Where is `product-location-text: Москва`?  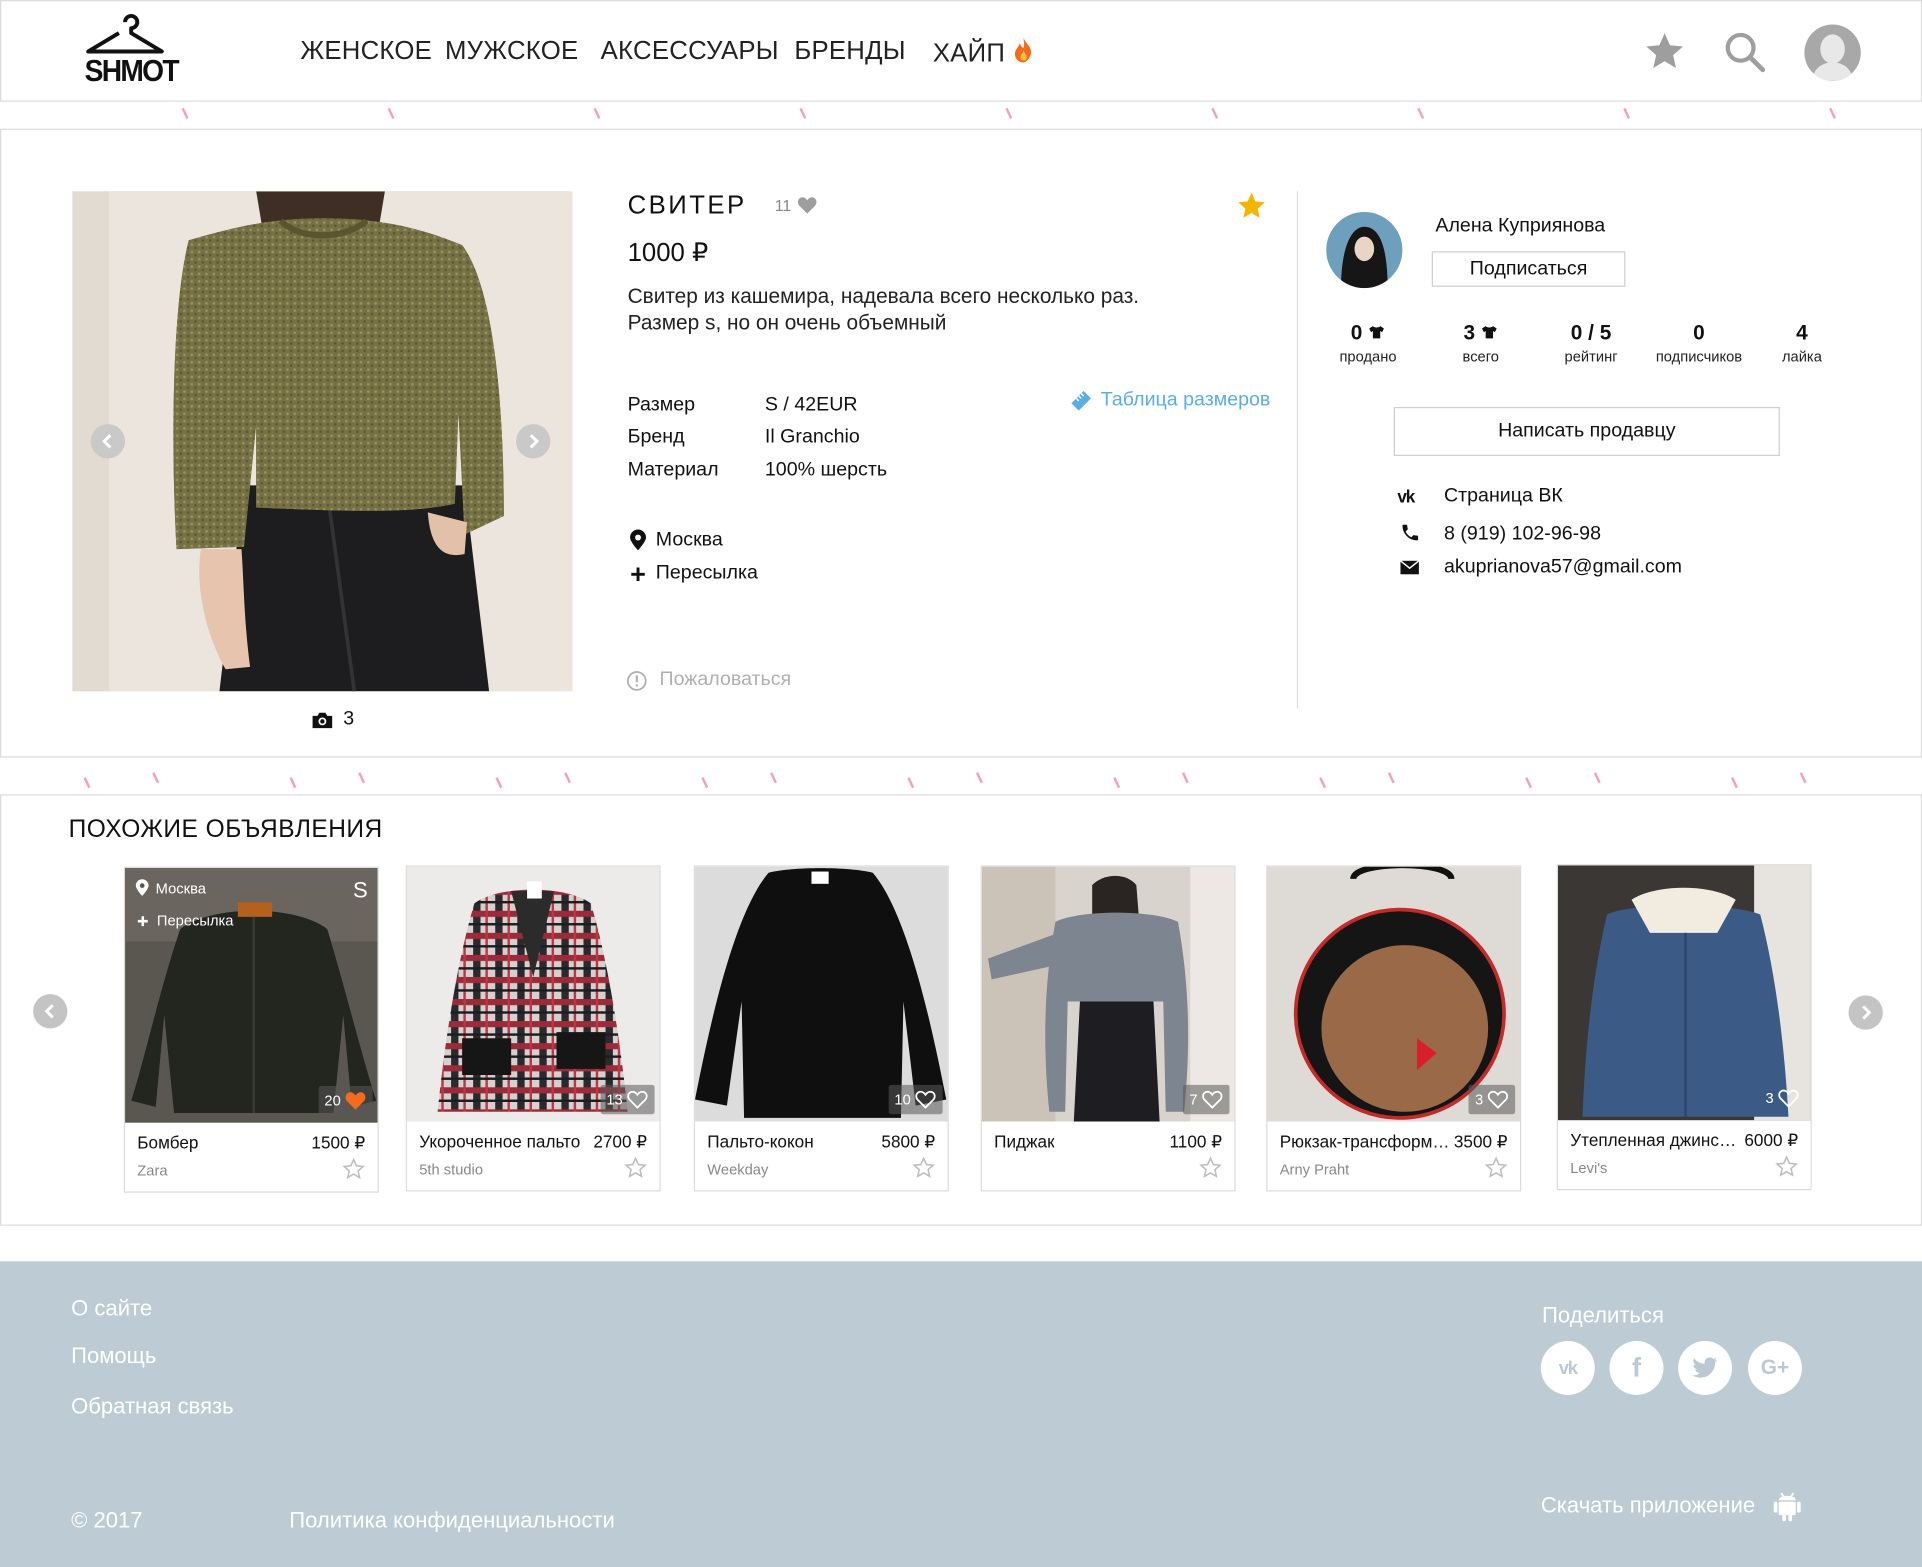 product-location-text: Москва is located at coordinates (689, 540).